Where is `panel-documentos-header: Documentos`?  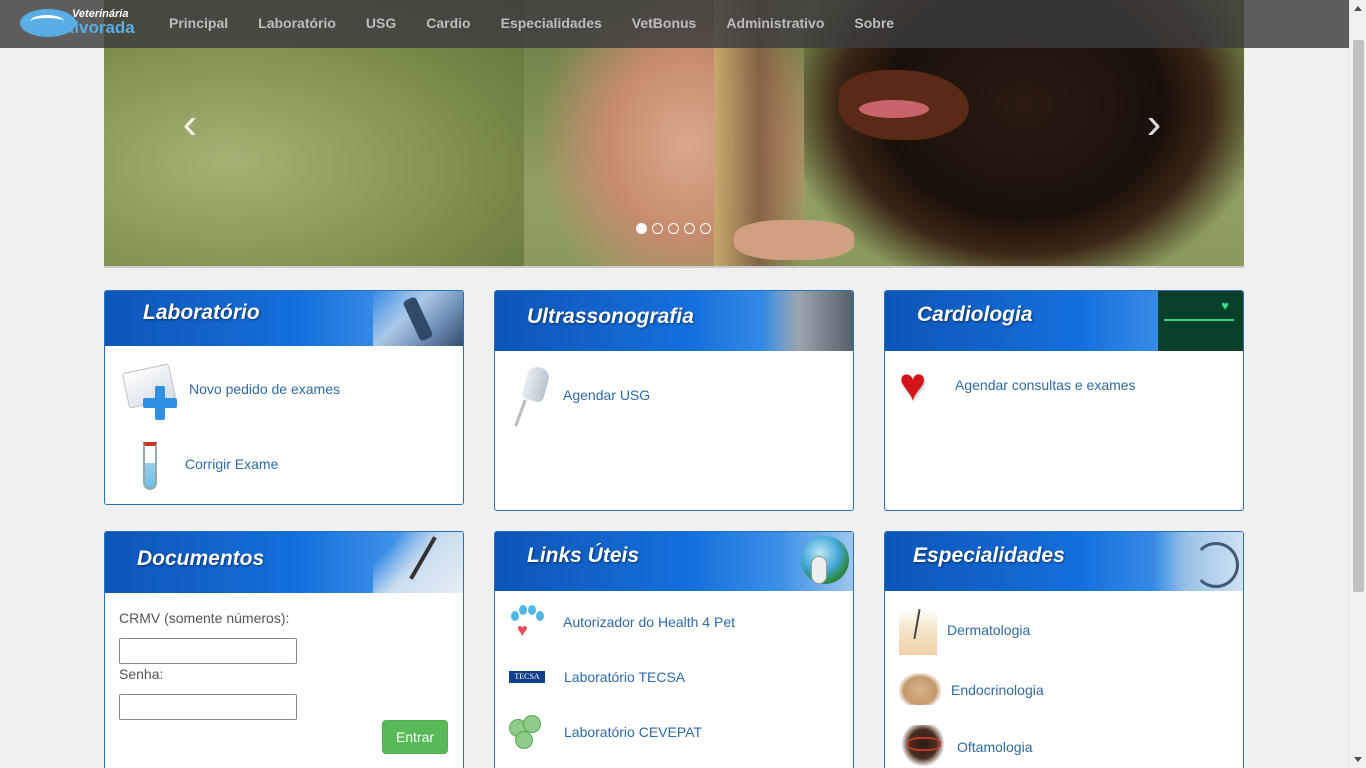
panel-documentos-header: Documentos is located at coordinates (284, 562).